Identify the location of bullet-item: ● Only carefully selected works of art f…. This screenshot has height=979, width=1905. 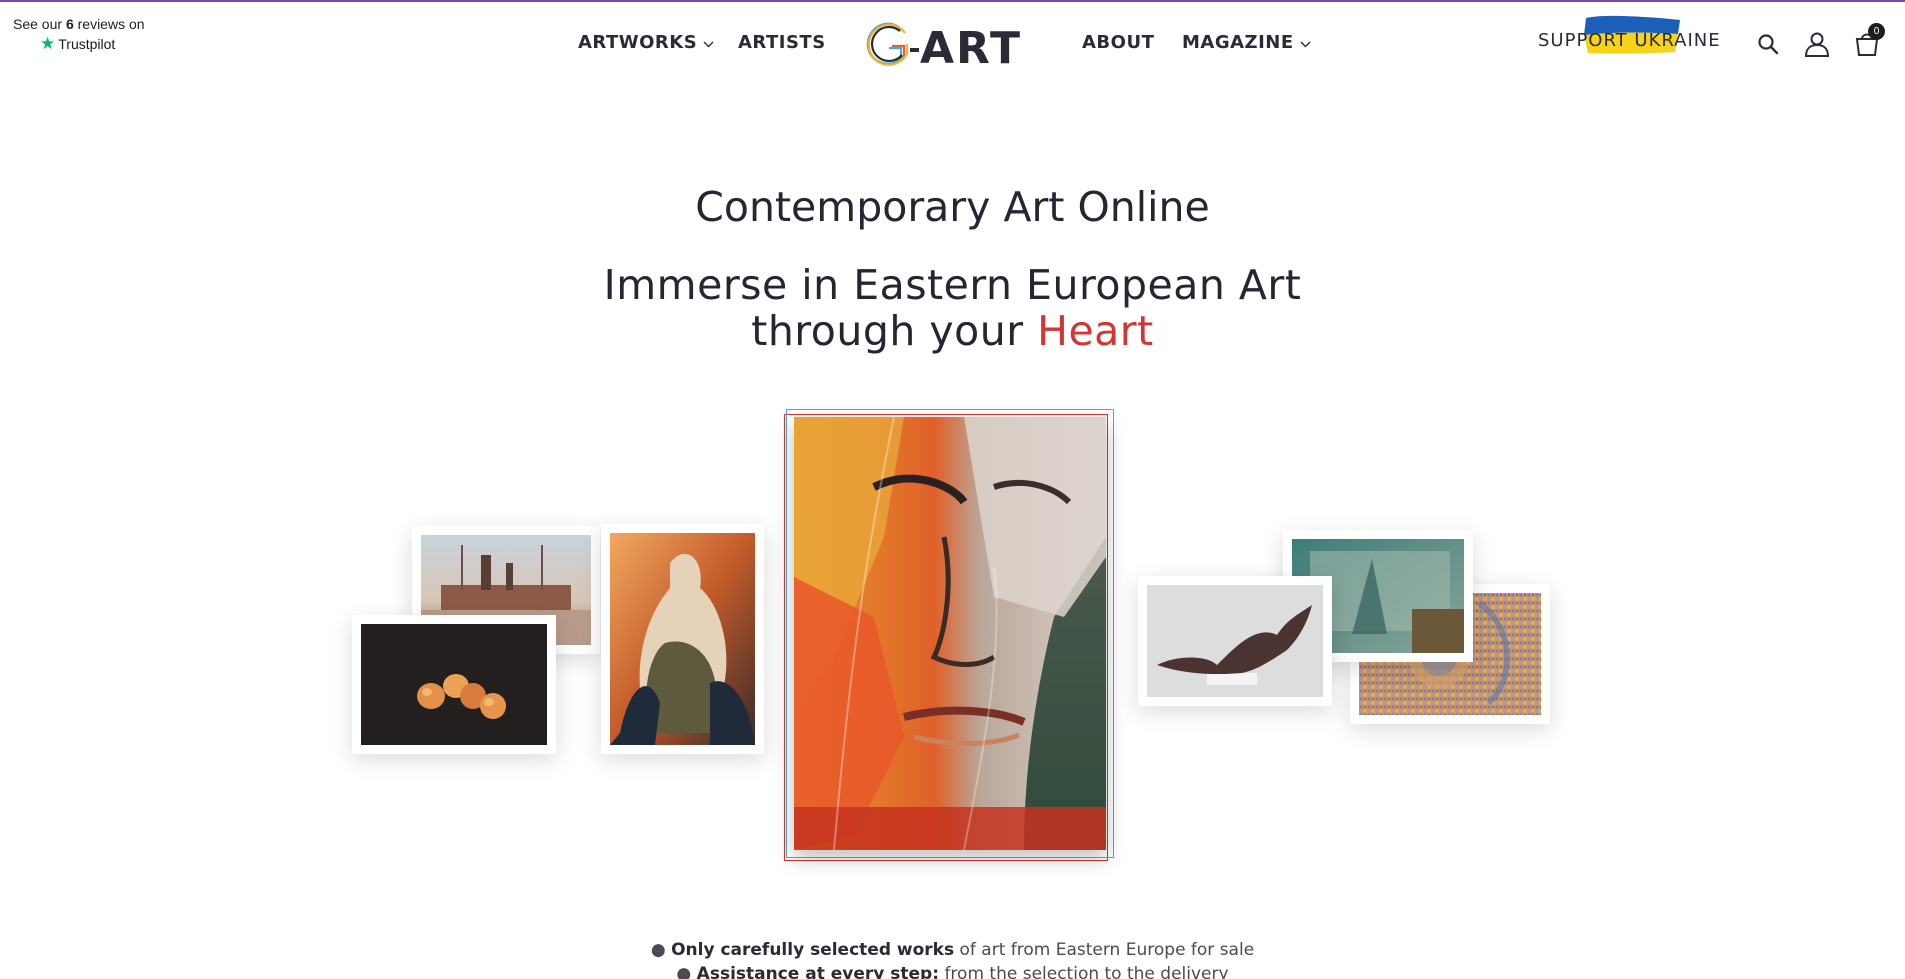
(952, 950).